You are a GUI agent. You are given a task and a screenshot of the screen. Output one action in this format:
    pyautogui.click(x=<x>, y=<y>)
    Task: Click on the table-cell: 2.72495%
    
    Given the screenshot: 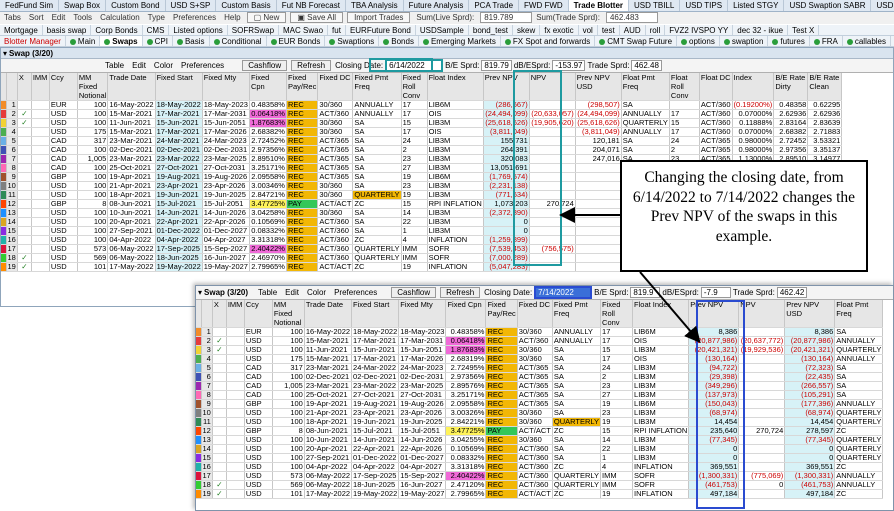 What is the action you would take?
    pyautogui.click(x=466, y=368)
    